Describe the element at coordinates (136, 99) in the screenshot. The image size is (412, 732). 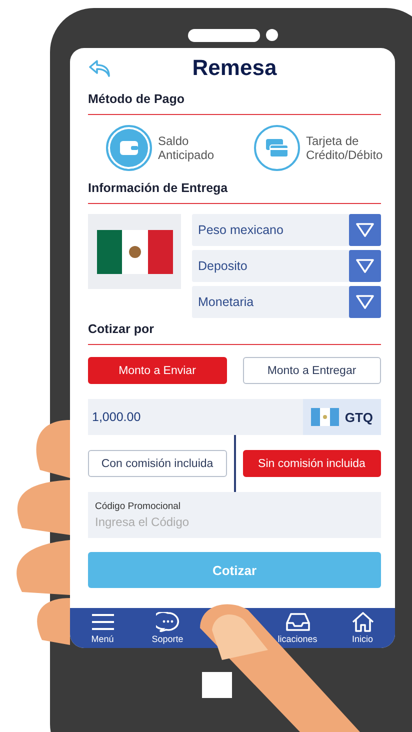
I see `section-heading: Método de Pago` at that location.